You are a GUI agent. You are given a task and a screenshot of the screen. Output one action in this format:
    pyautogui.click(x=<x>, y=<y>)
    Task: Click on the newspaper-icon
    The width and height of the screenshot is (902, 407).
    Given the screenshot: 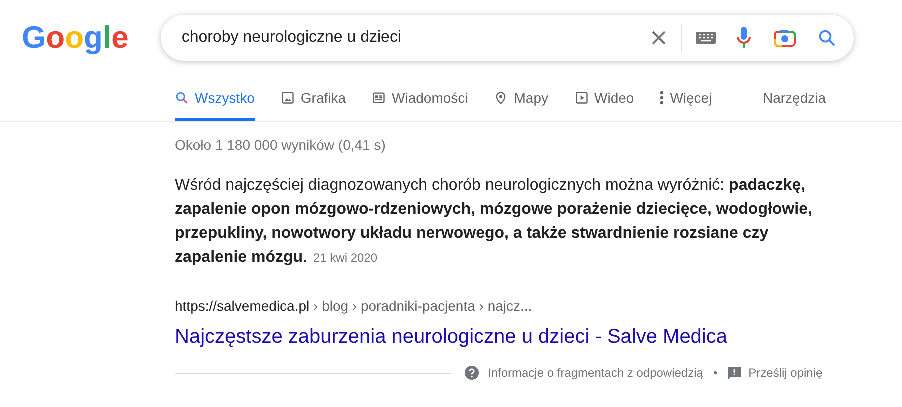 What is the action you would take?
    pyautogui.click(x=379, y=98)
    